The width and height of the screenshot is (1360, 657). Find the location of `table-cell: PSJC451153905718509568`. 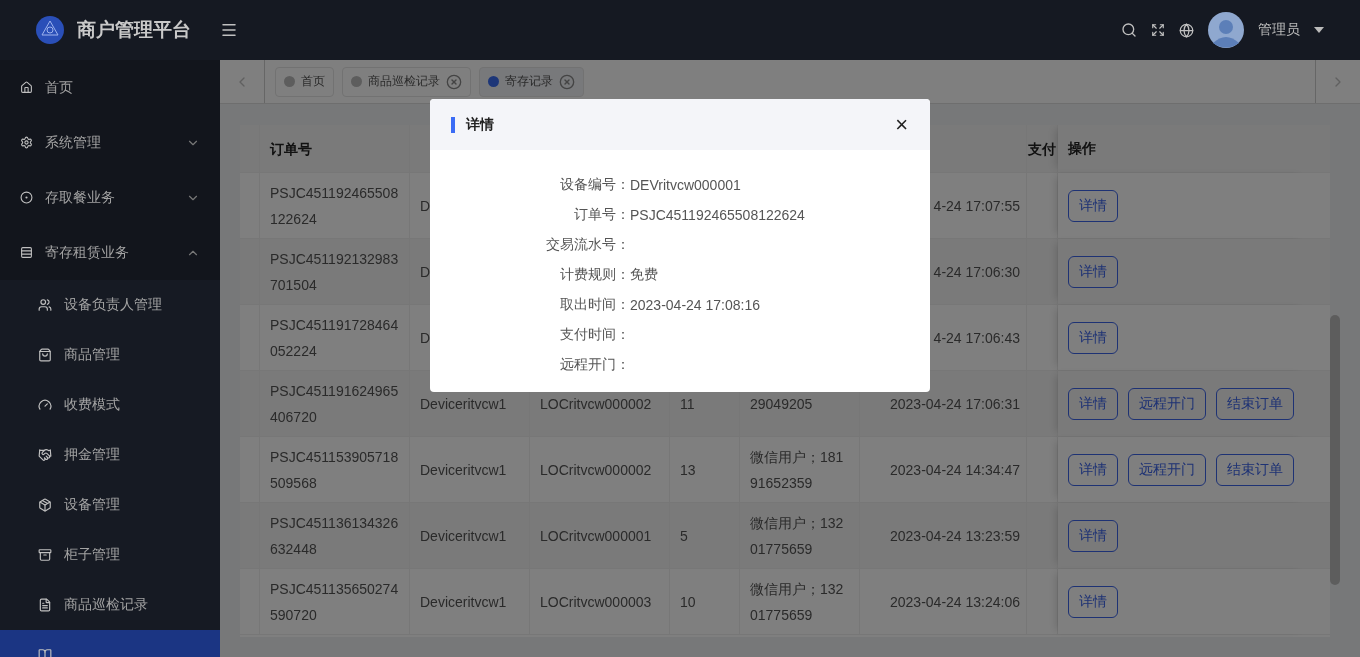

table-cell: PSJC451153905718509568 is located at coordinates (335, 469).